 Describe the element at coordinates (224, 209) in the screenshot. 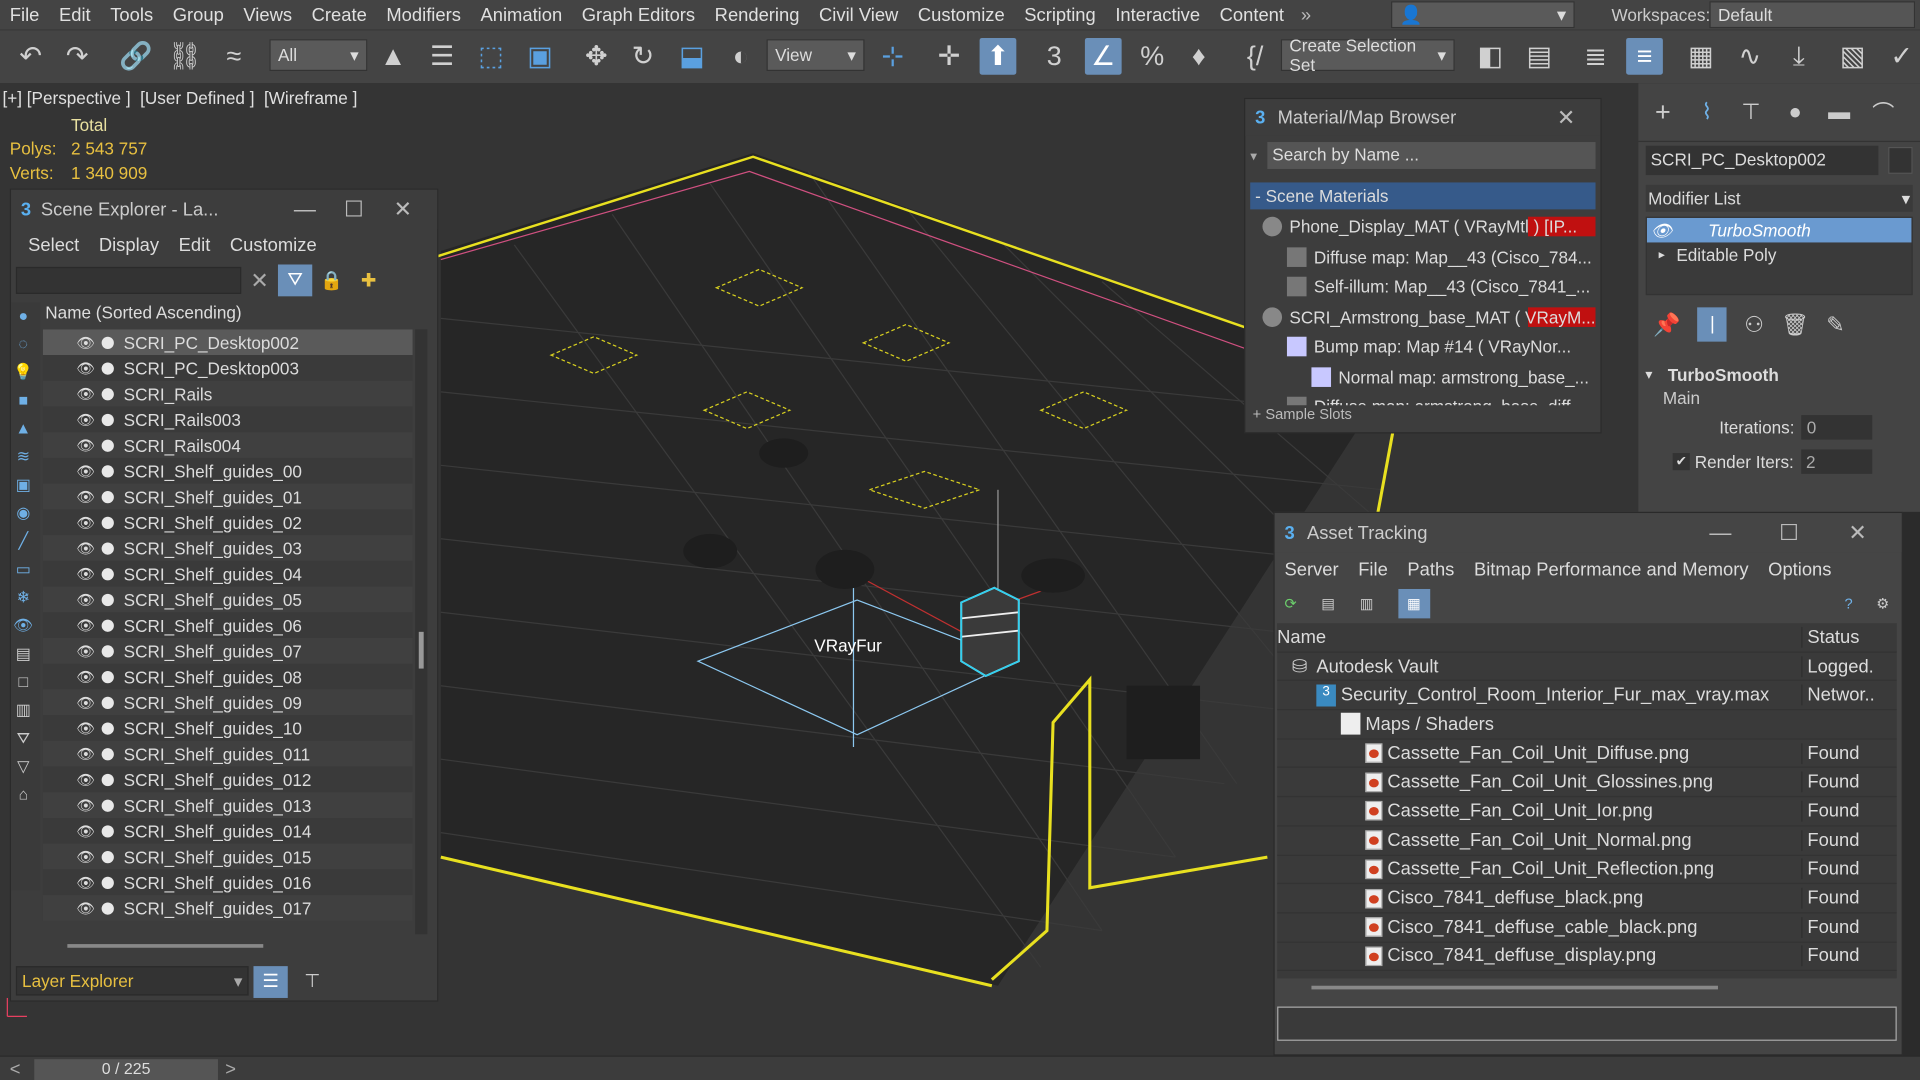

I see `scene-explorer-titlebar: 3 Scene Explorer - La... — ☐ ✕` at that location.